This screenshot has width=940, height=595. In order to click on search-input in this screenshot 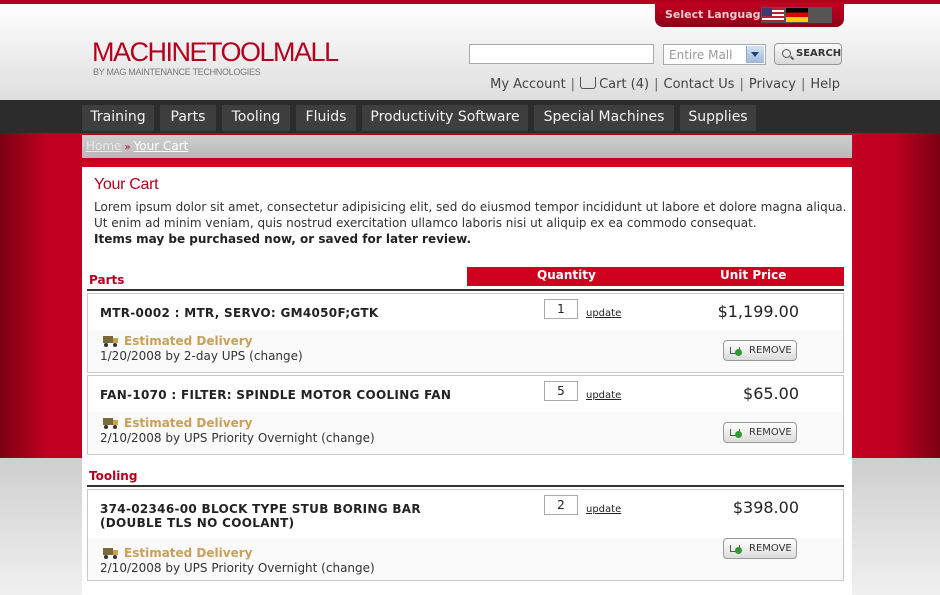, I will do `click(561, 54)`.